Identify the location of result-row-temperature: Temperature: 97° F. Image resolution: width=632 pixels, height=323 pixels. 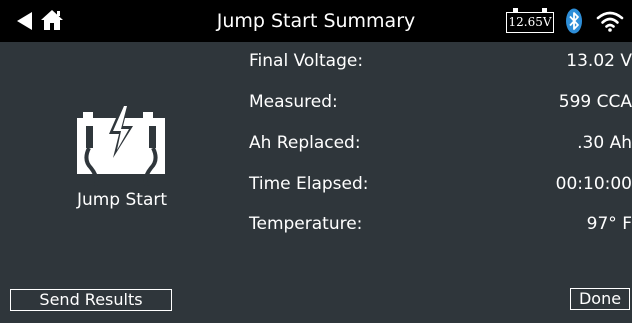
(440, 224).